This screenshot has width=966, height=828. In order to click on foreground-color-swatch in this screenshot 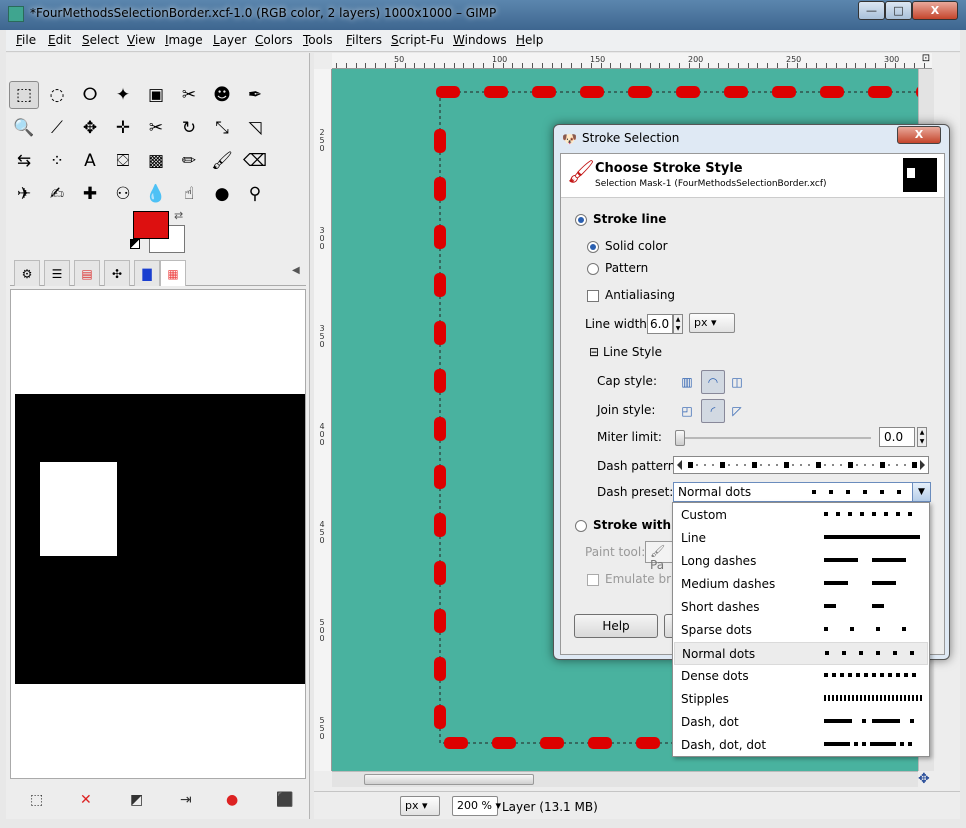, I will do `click(151, 225)`.